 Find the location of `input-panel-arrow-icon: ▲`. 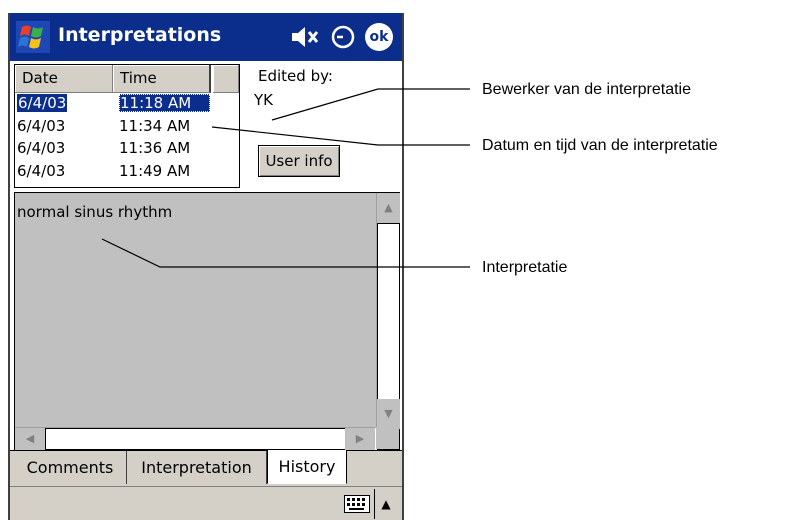

input-panel-arrow-icon: ▲ is located at coordinates (385, 504).